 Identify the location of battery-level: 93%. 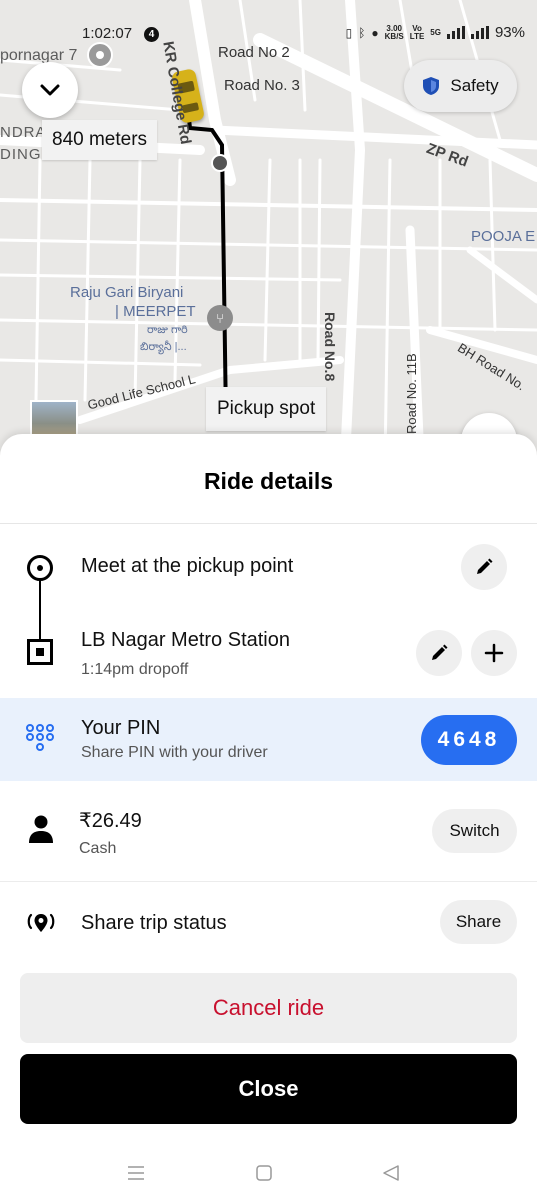
(509, 32).